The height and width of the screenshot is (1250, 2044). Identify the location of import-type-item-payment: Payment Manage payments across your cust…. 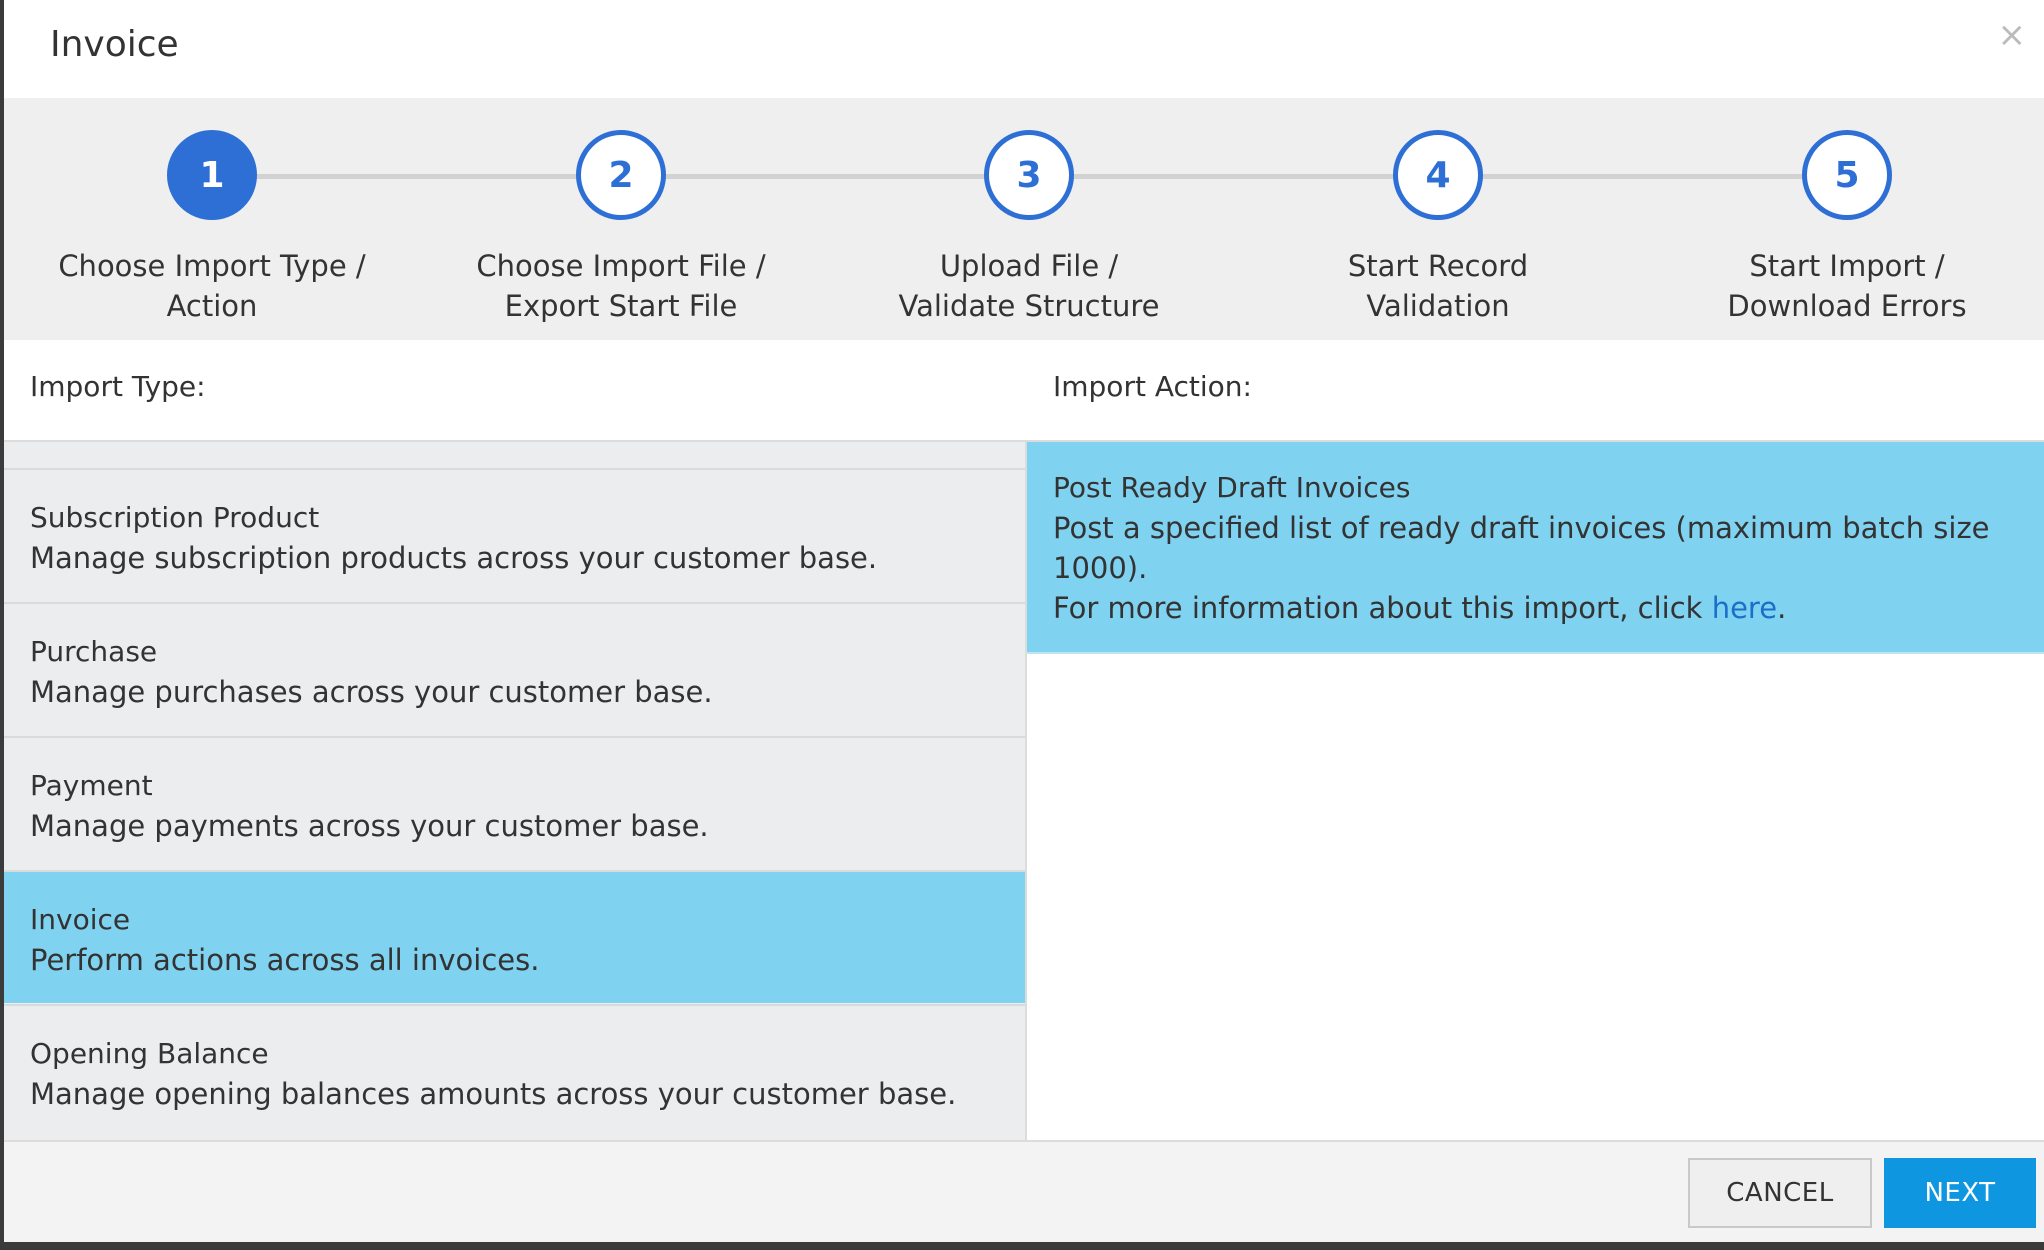
(514, 802).